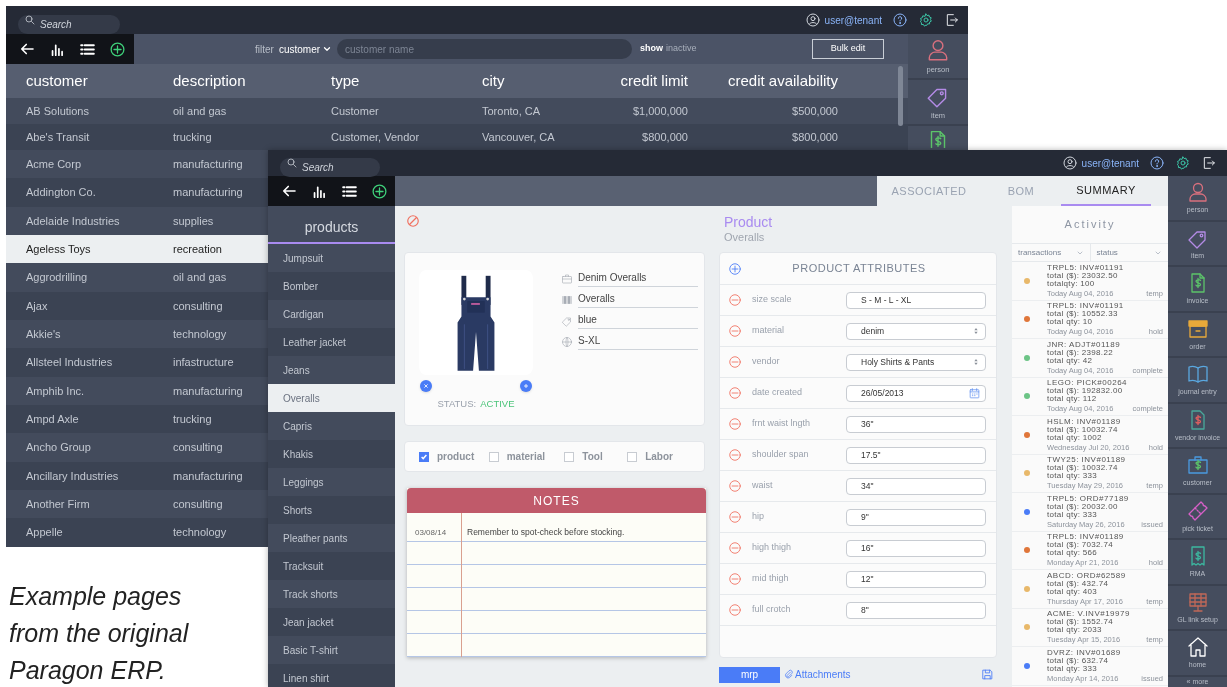 This screenshot has height=687, width=1227. Describe the element at coordinates (638, 278) in the screenshot. I see `product-field: Denim Overalls` at that location.